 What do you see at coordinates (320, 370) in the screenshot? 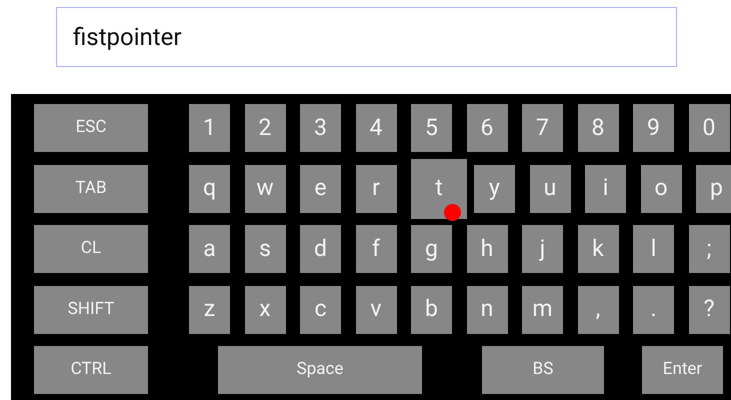
I see `space-key: Space` at bounding box center [320, 370].